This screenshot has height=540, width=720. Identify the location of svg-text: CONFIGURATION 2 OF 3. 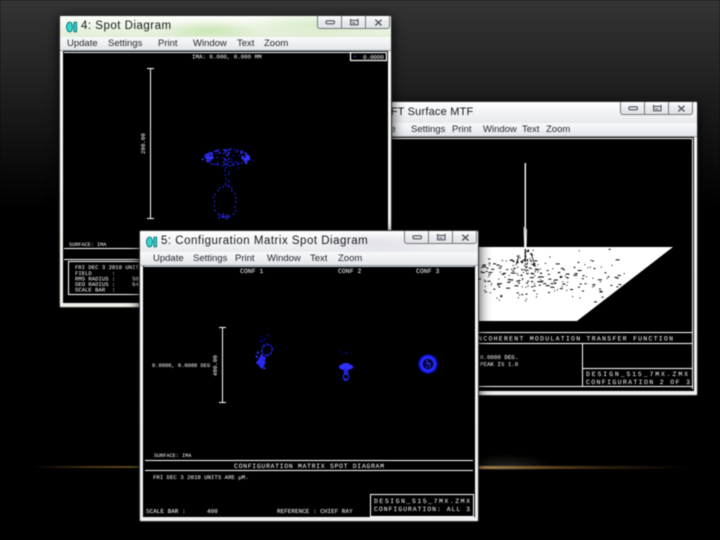
(638, 382).